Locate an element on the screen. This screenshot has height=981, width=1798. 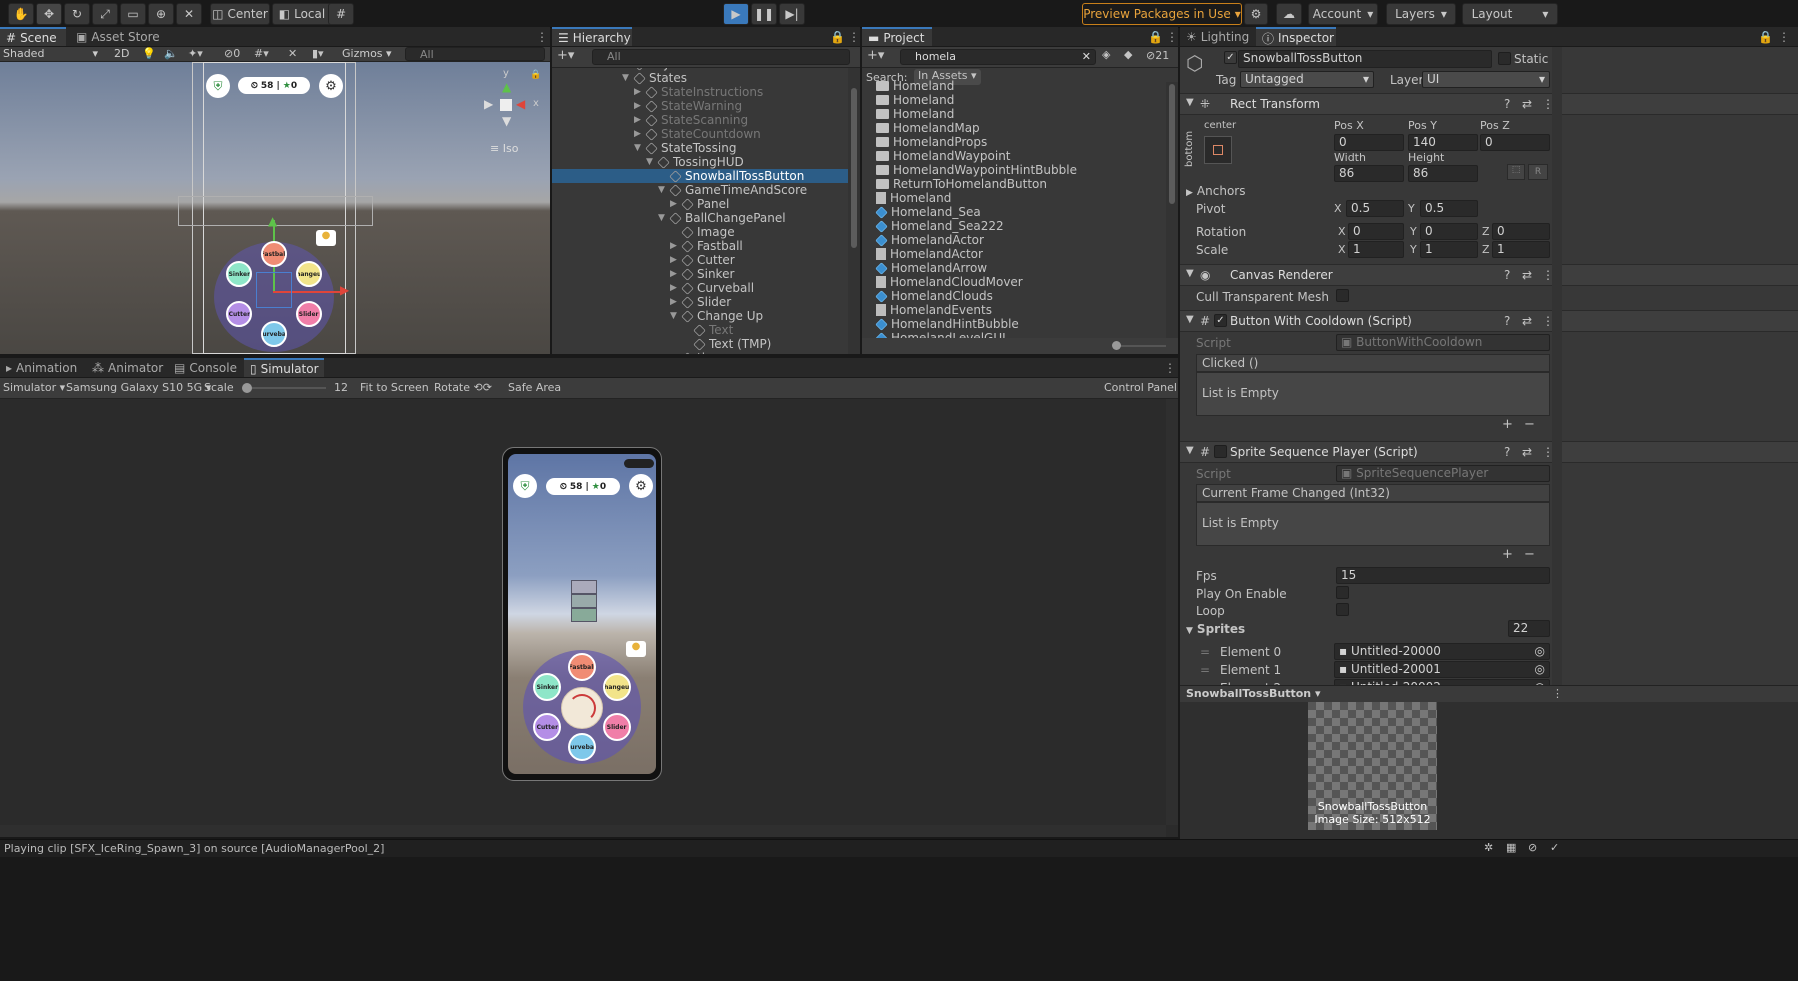
blueprint-mode-icon: ⬚ is located at coordinates (1516, 172).